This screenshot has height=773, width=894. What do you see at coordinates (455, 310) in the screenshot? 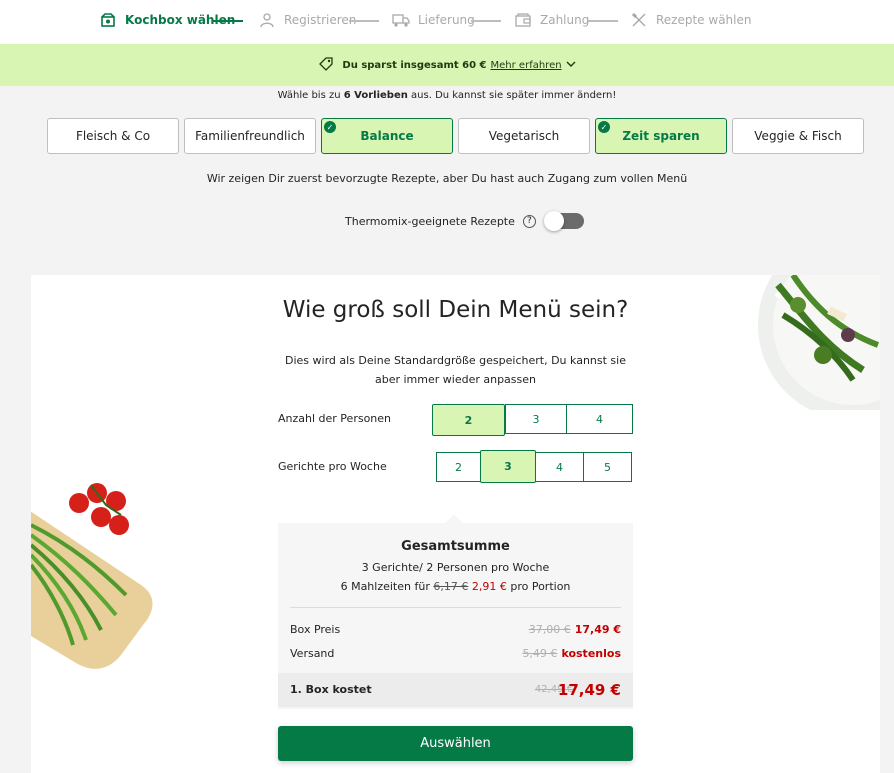
I see `menu-title: Wie groß soll Dein Menü sein?` at bounding box center [455, 310].